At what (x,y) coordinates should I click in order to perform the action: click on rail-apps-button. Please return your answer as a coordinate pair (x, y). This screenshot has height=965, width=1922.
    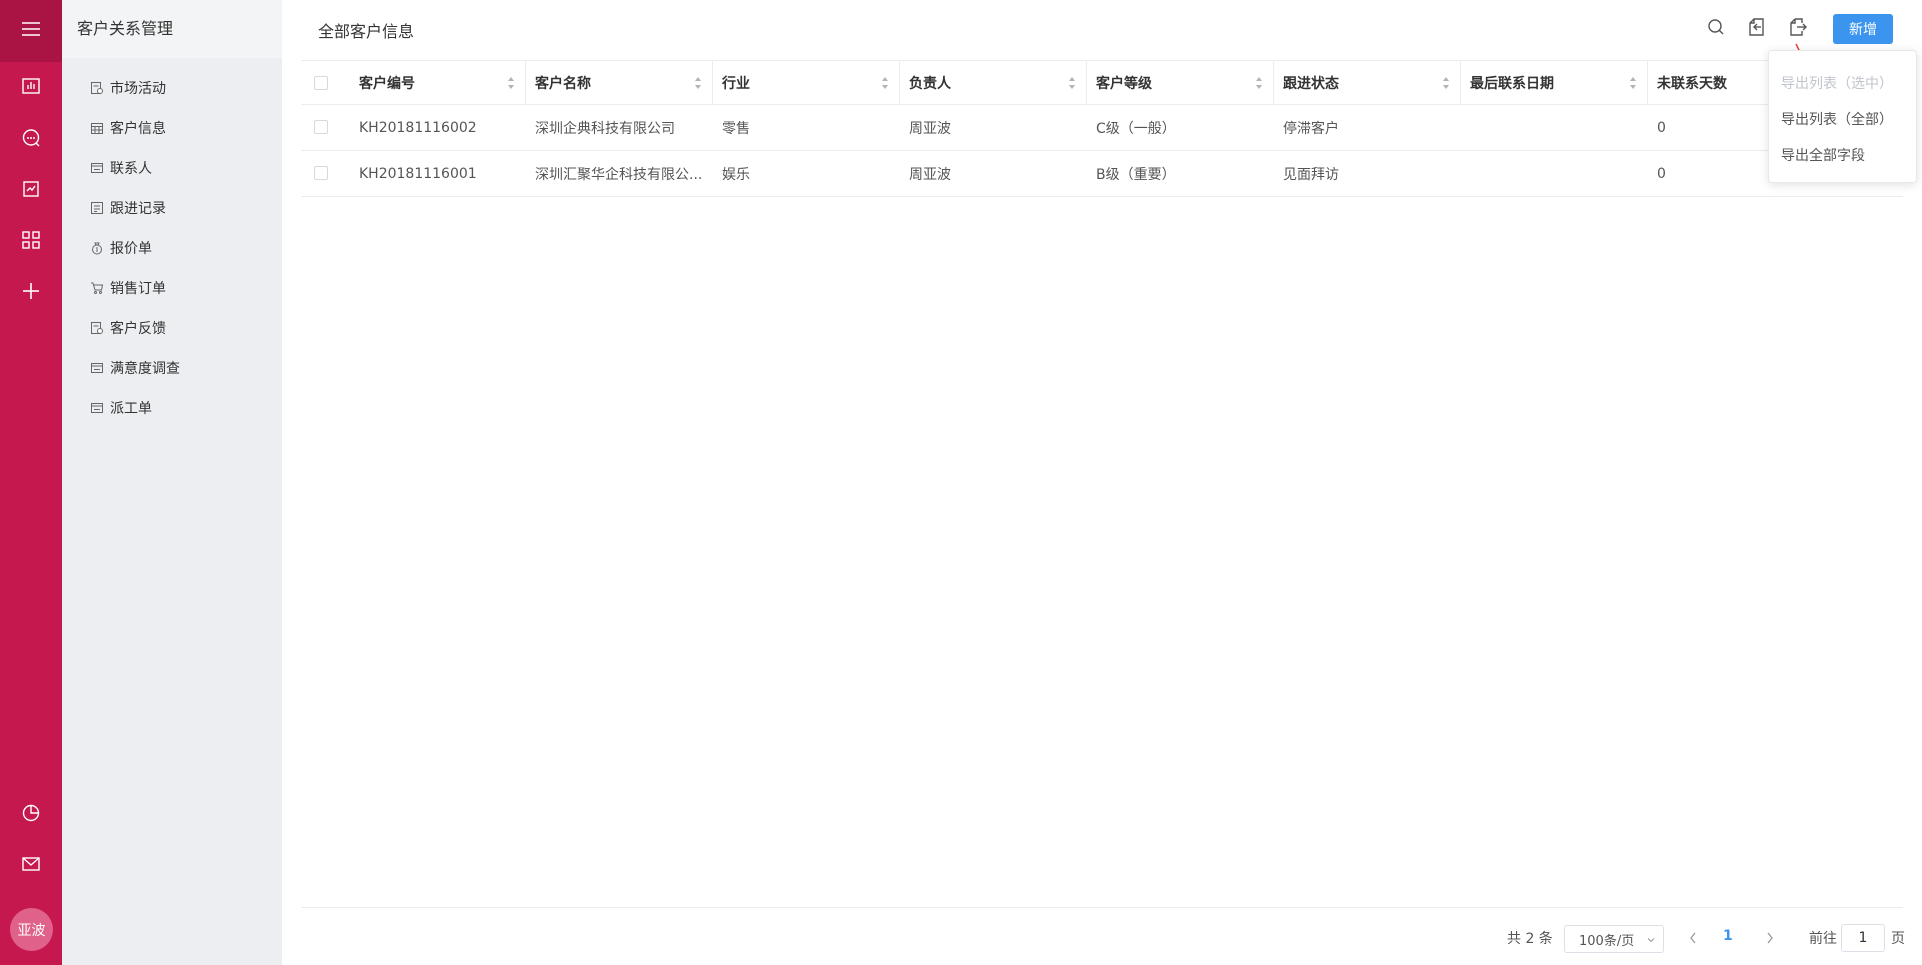
    Looking at the image, I should click on (31, 242).